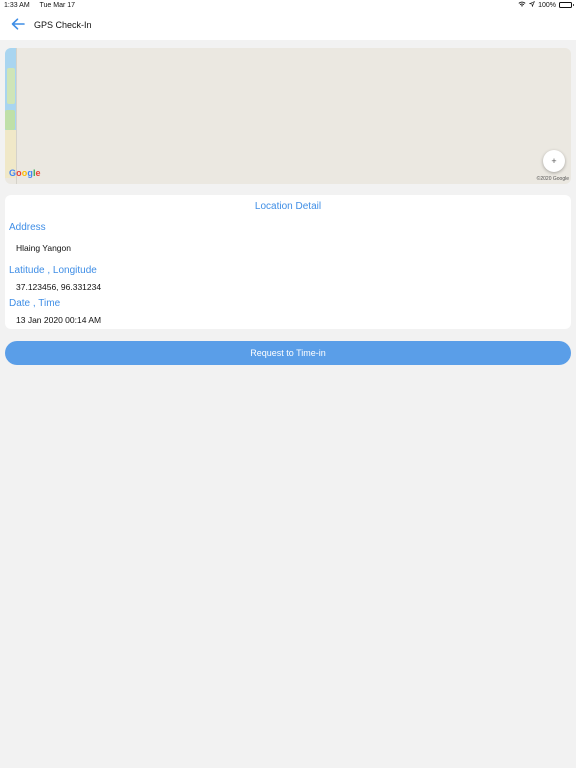 This screenshot has height=768, width=576. What do you see at coordinates (552, 179) in the screenshot?
I see `map-copyright: ©2020 Google` at bounding box center [552, 179].